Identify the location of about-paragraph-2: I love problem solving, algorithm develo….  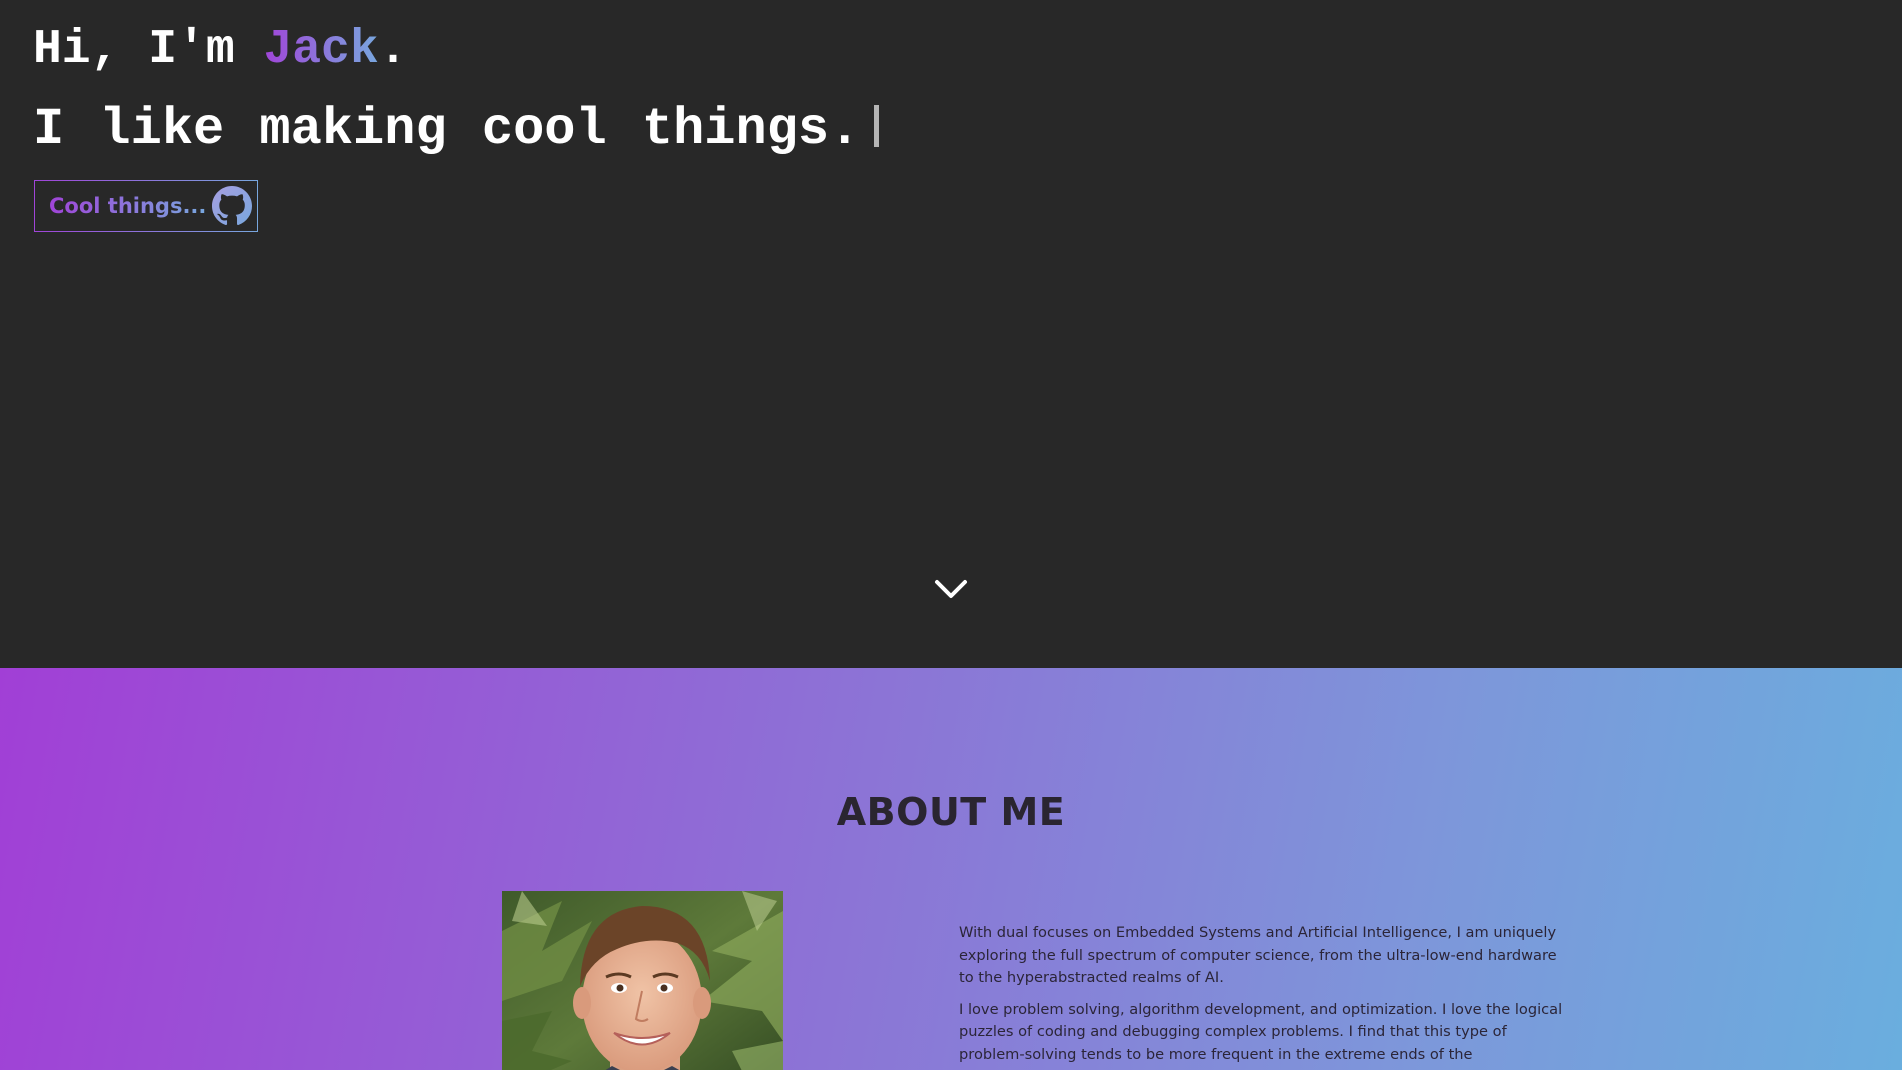
(1261, 1031).